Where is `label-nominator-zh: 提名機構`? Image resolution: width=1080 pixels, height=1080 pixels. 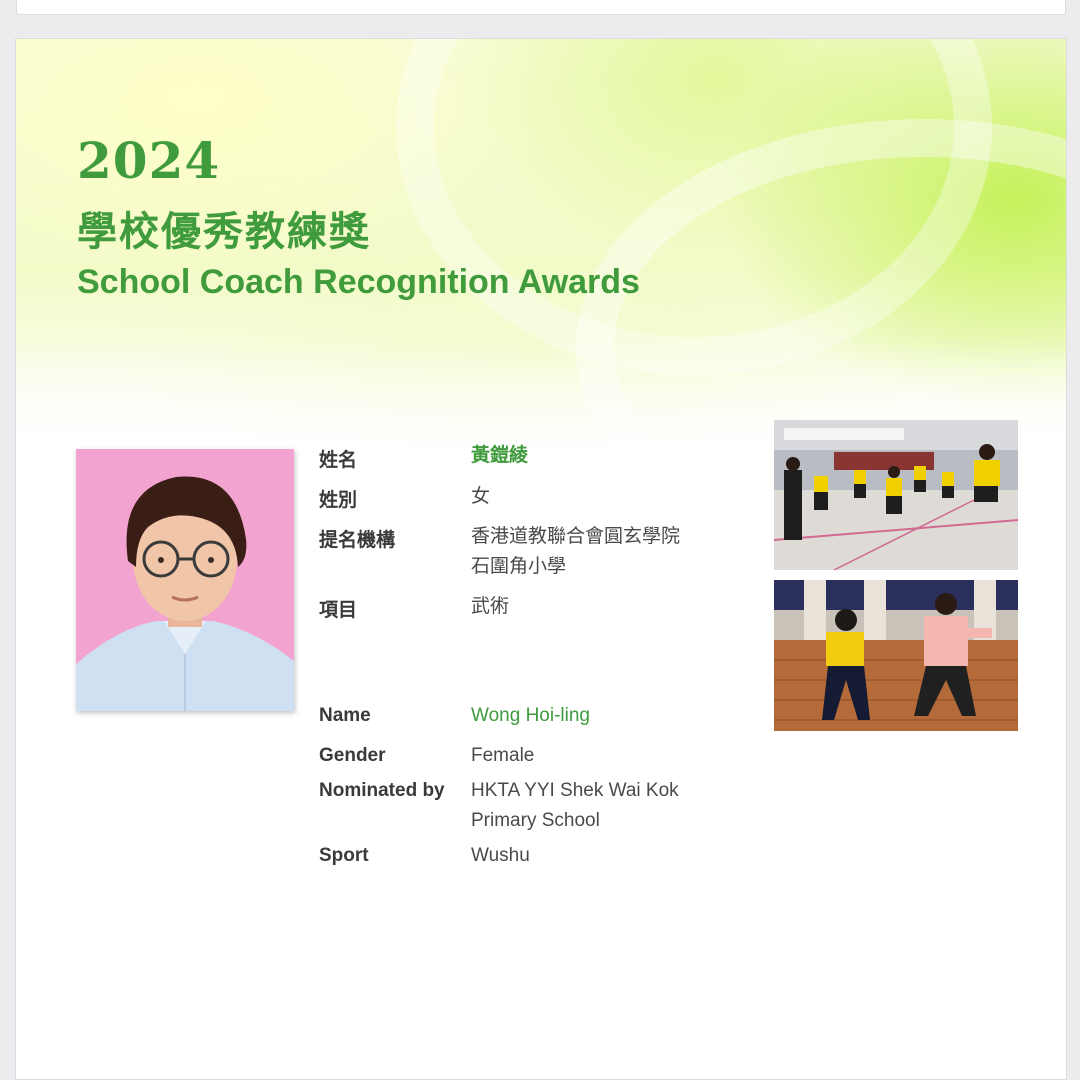 label-nominator-zh: 提名機構 is located at coordinates (357, 540).